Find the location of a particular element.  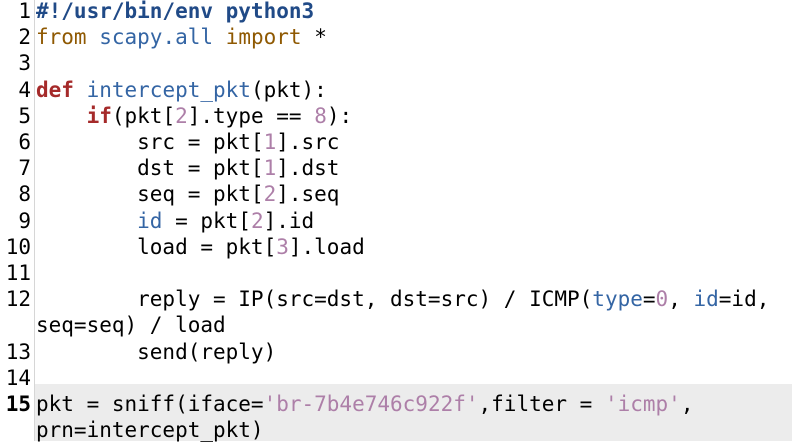

line-number: 2 is located at coordinates (24, 37).